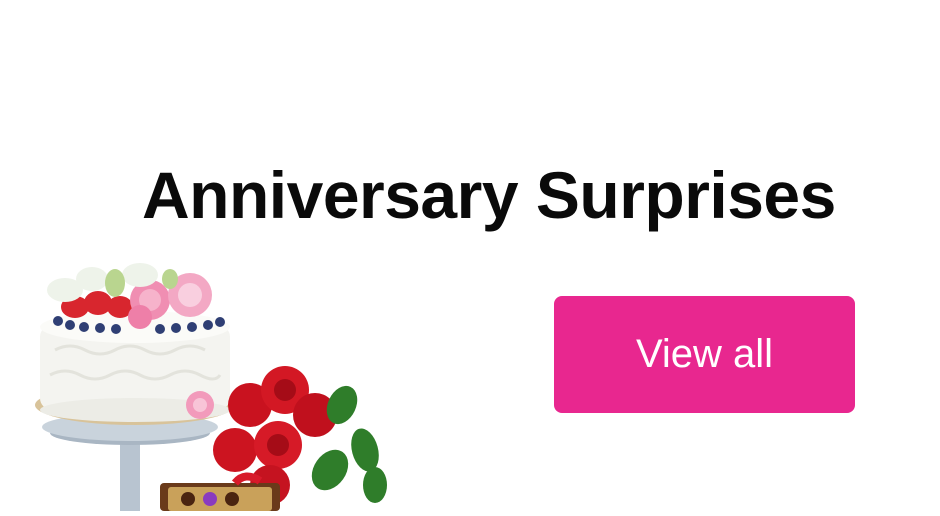 The height and width of the screenshot is (516, 940). What do you see at coordinates (704, 354) in the screenshot?
I see `view-all-button: View all` at bounding box center [704, 354].